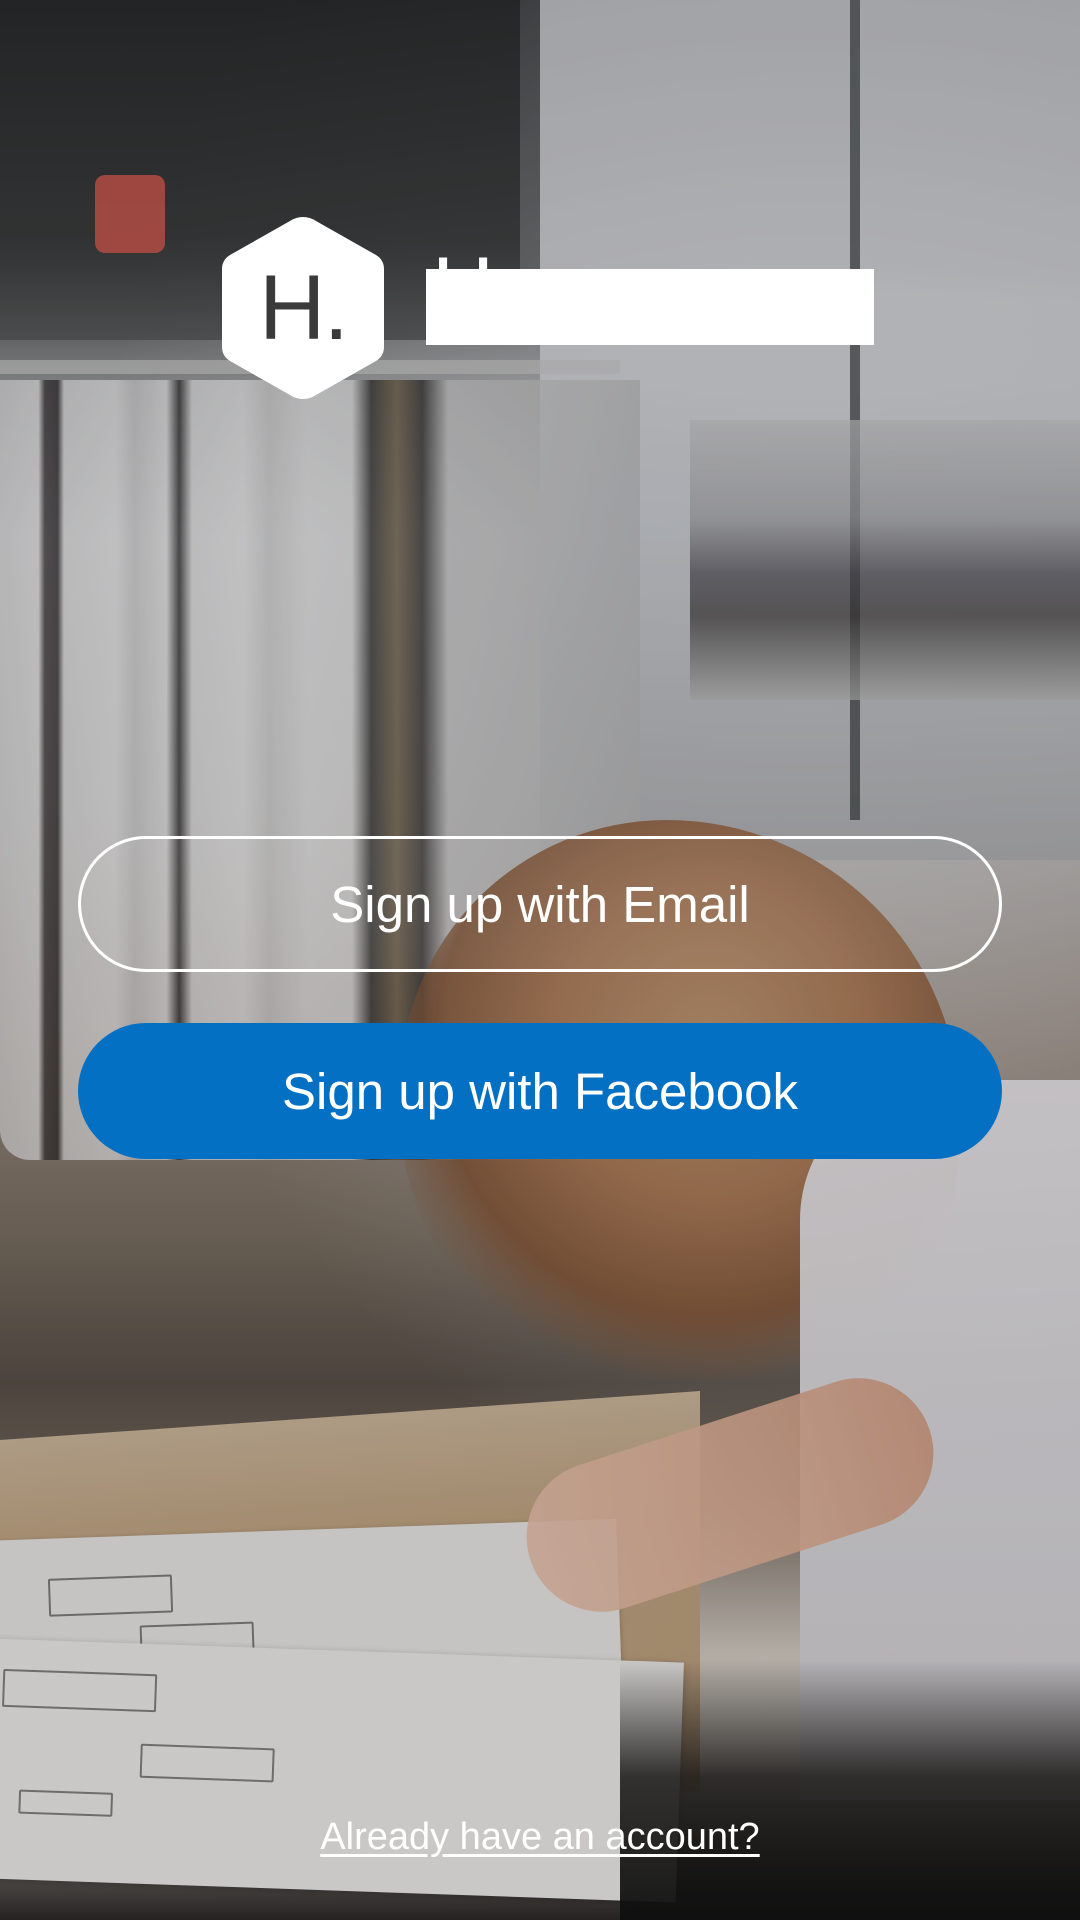  I want to click on login-link: Already have an account?, so click(540, 1837).